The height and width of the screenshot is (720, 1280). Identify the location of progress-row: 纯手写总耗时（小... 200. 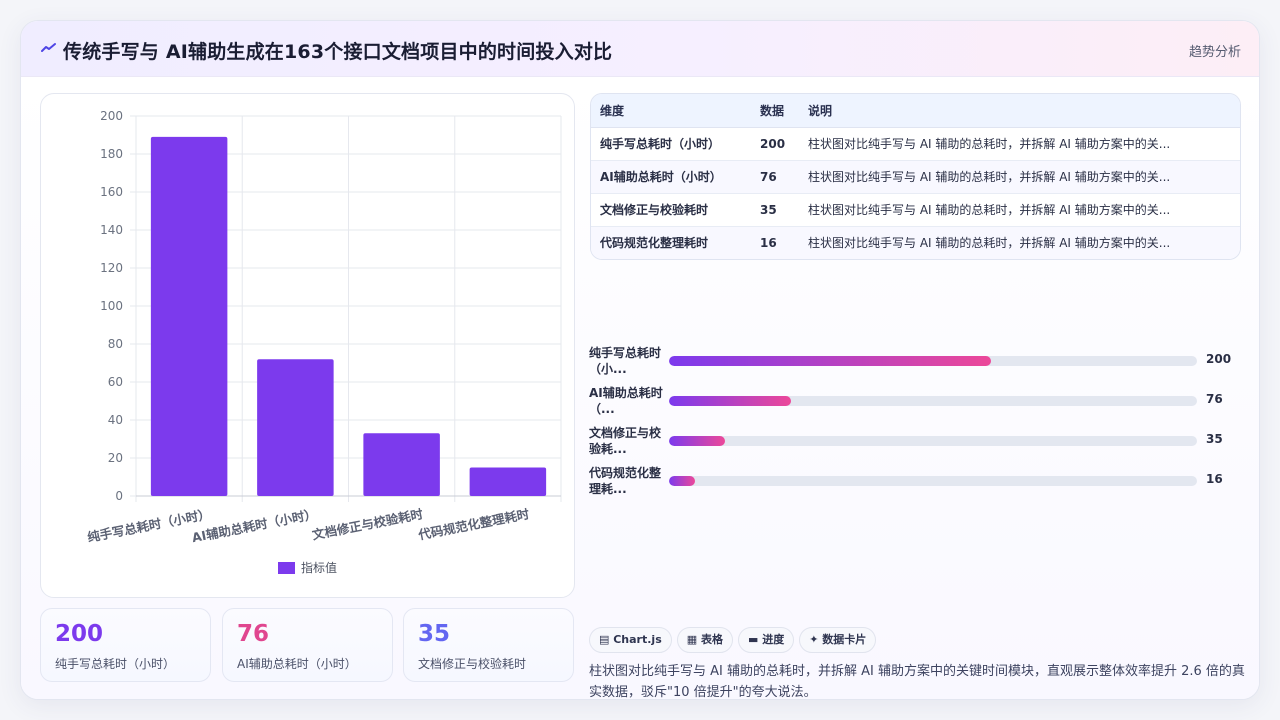
(919, 362).